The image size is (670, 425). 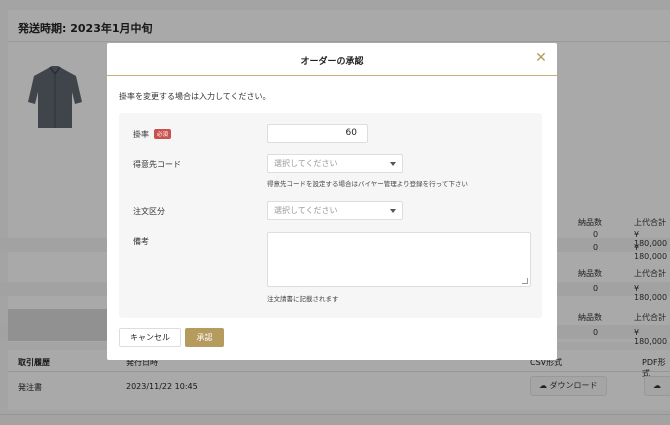 I want to click on order-type-select: 選択してください, so click(x=335, y=210).